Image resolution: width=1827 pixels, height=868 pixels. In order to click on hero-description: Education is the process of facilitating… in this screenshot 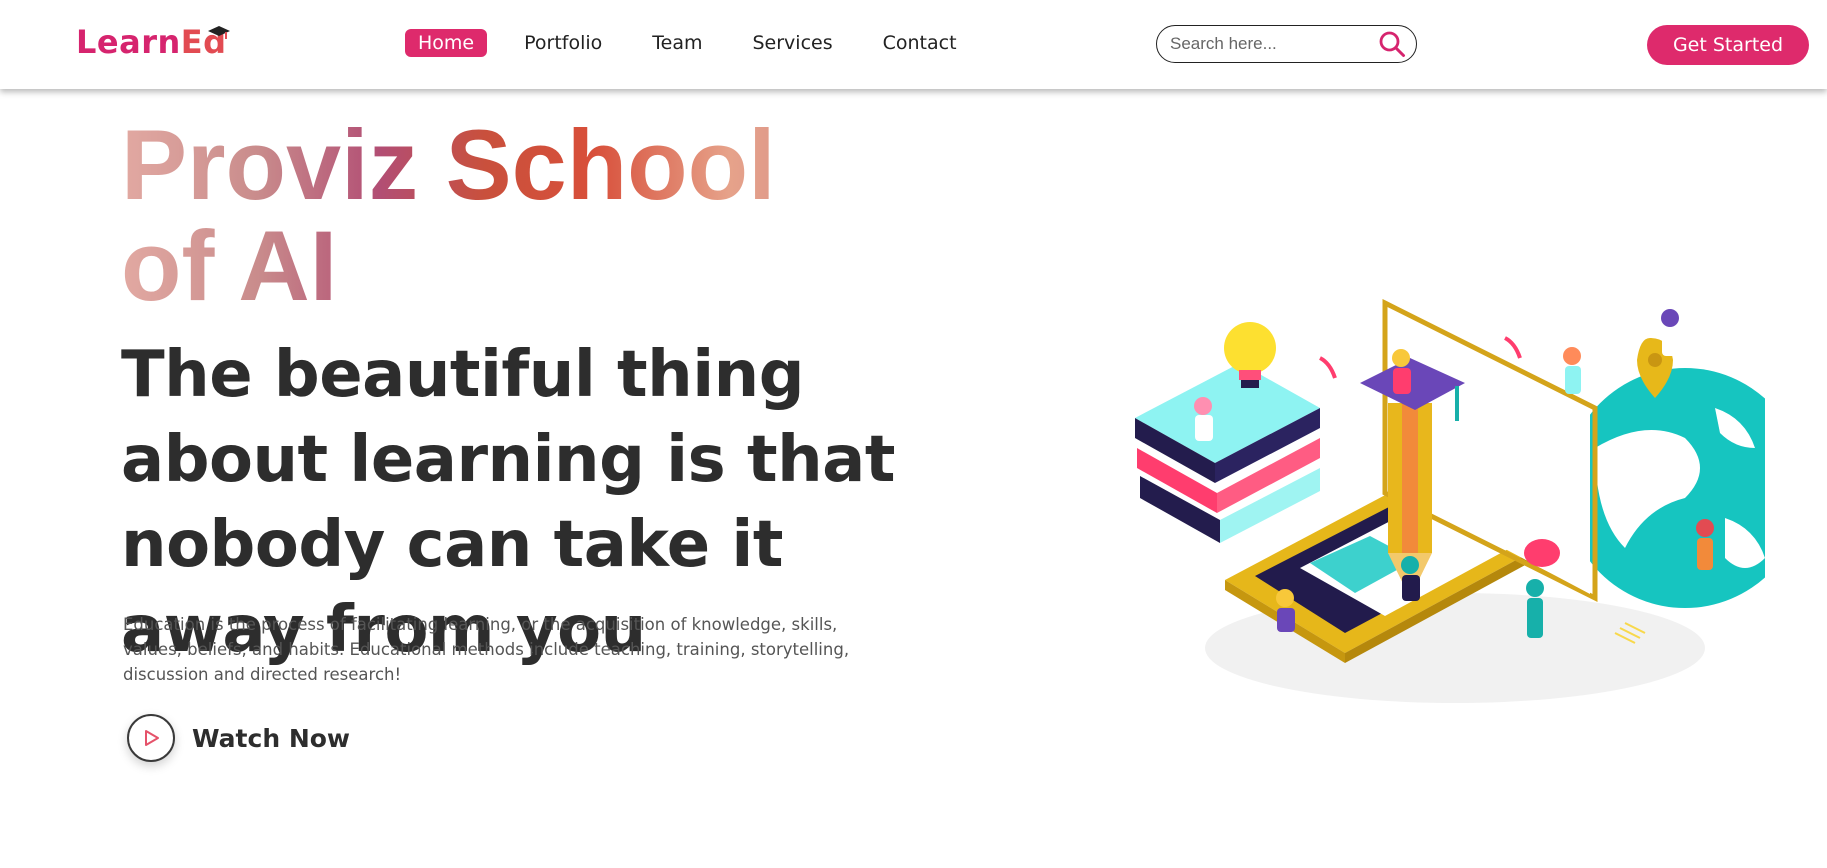, I will do `click(486, 649)`.